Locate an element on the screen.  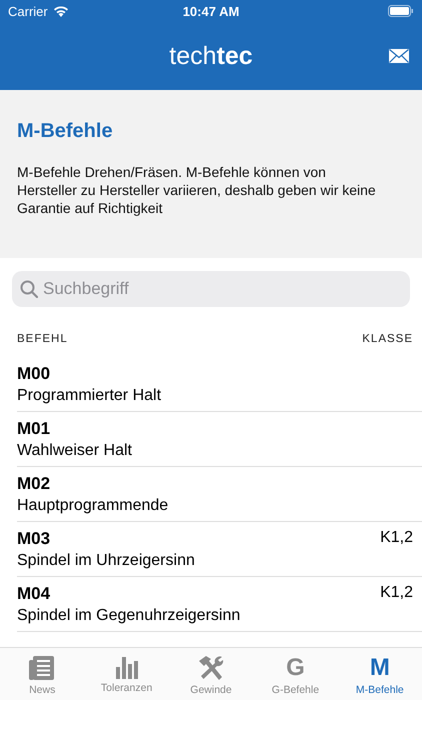
letter-icon: M is located at coordinates (380, 668).